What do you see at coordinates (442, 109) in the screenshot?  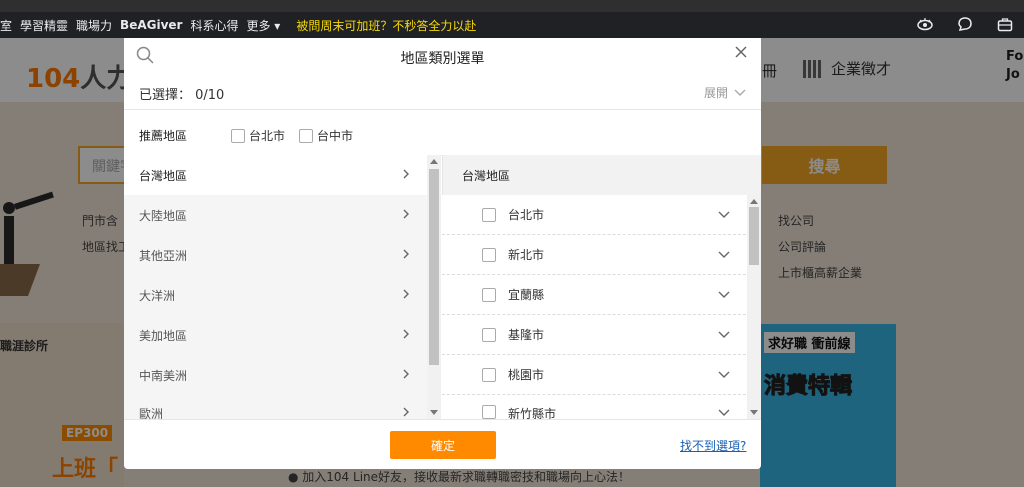 I see `divider` at bounding box center [442, 109].